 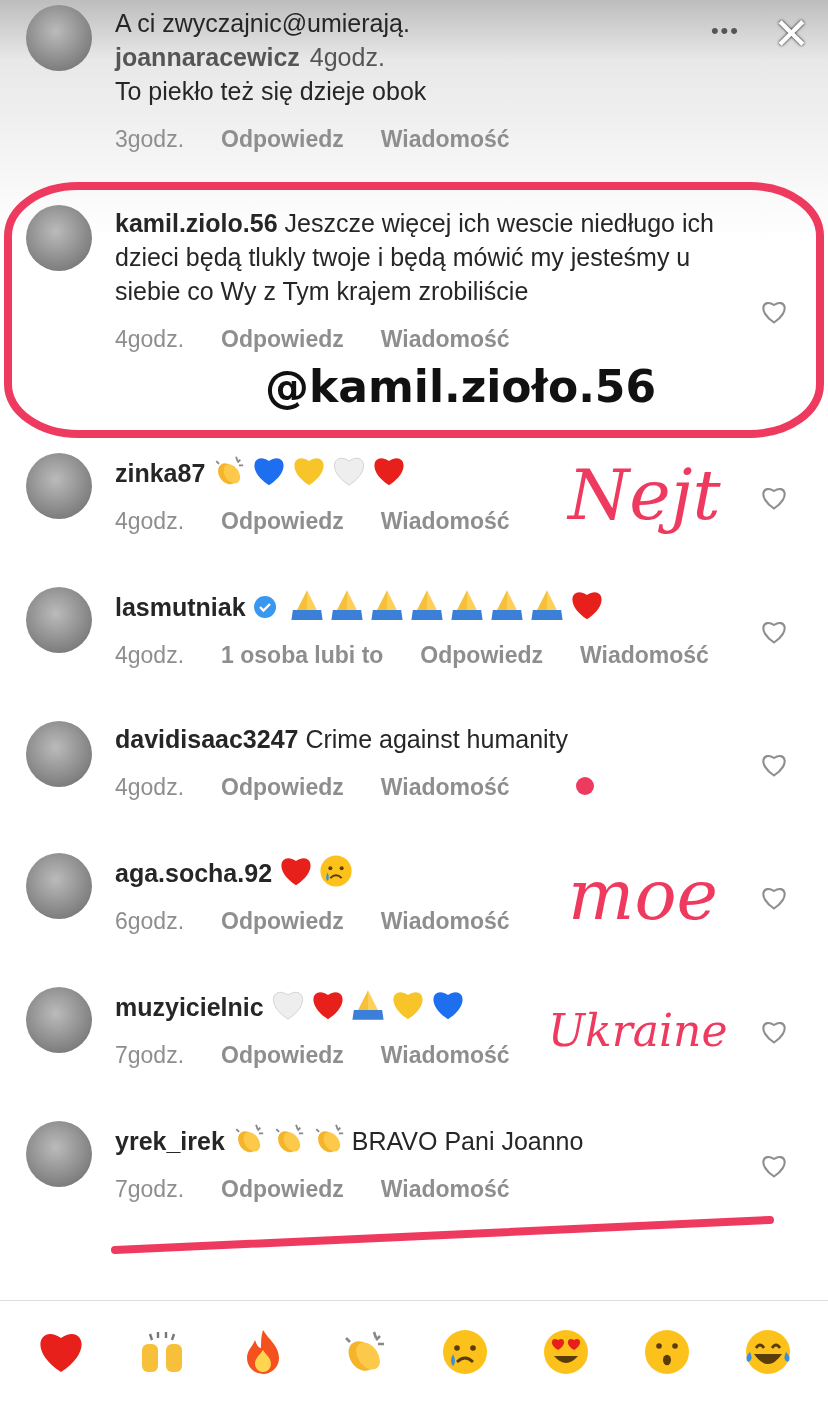 I want to click on username: joannaracewicz, so click(x=207, y=57).